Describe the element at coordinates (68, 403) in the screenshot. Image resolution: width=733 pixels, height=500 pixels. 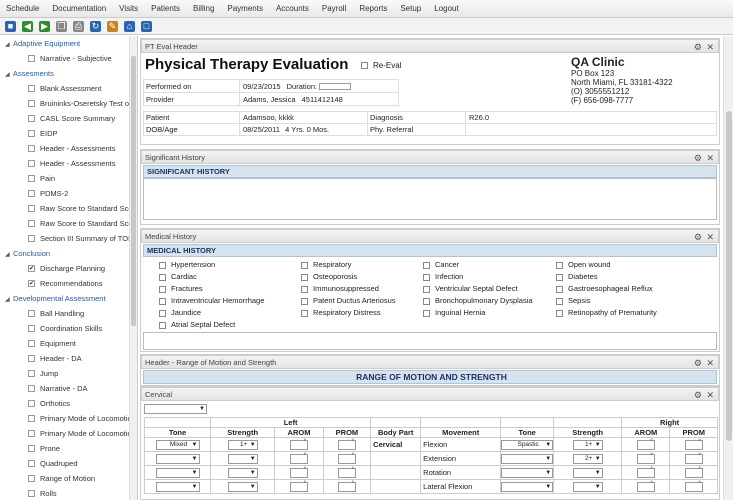
I see `sidebar-item: Orthotics` at that location.